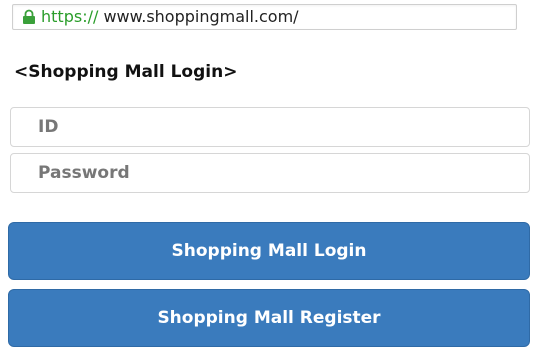 This screenshot has height=349, width=533. What do you see at coordinates (126, 72) in the screenshot?
I see `page-title: <Shopping Mall Login>` at bounding box center [126, 72].